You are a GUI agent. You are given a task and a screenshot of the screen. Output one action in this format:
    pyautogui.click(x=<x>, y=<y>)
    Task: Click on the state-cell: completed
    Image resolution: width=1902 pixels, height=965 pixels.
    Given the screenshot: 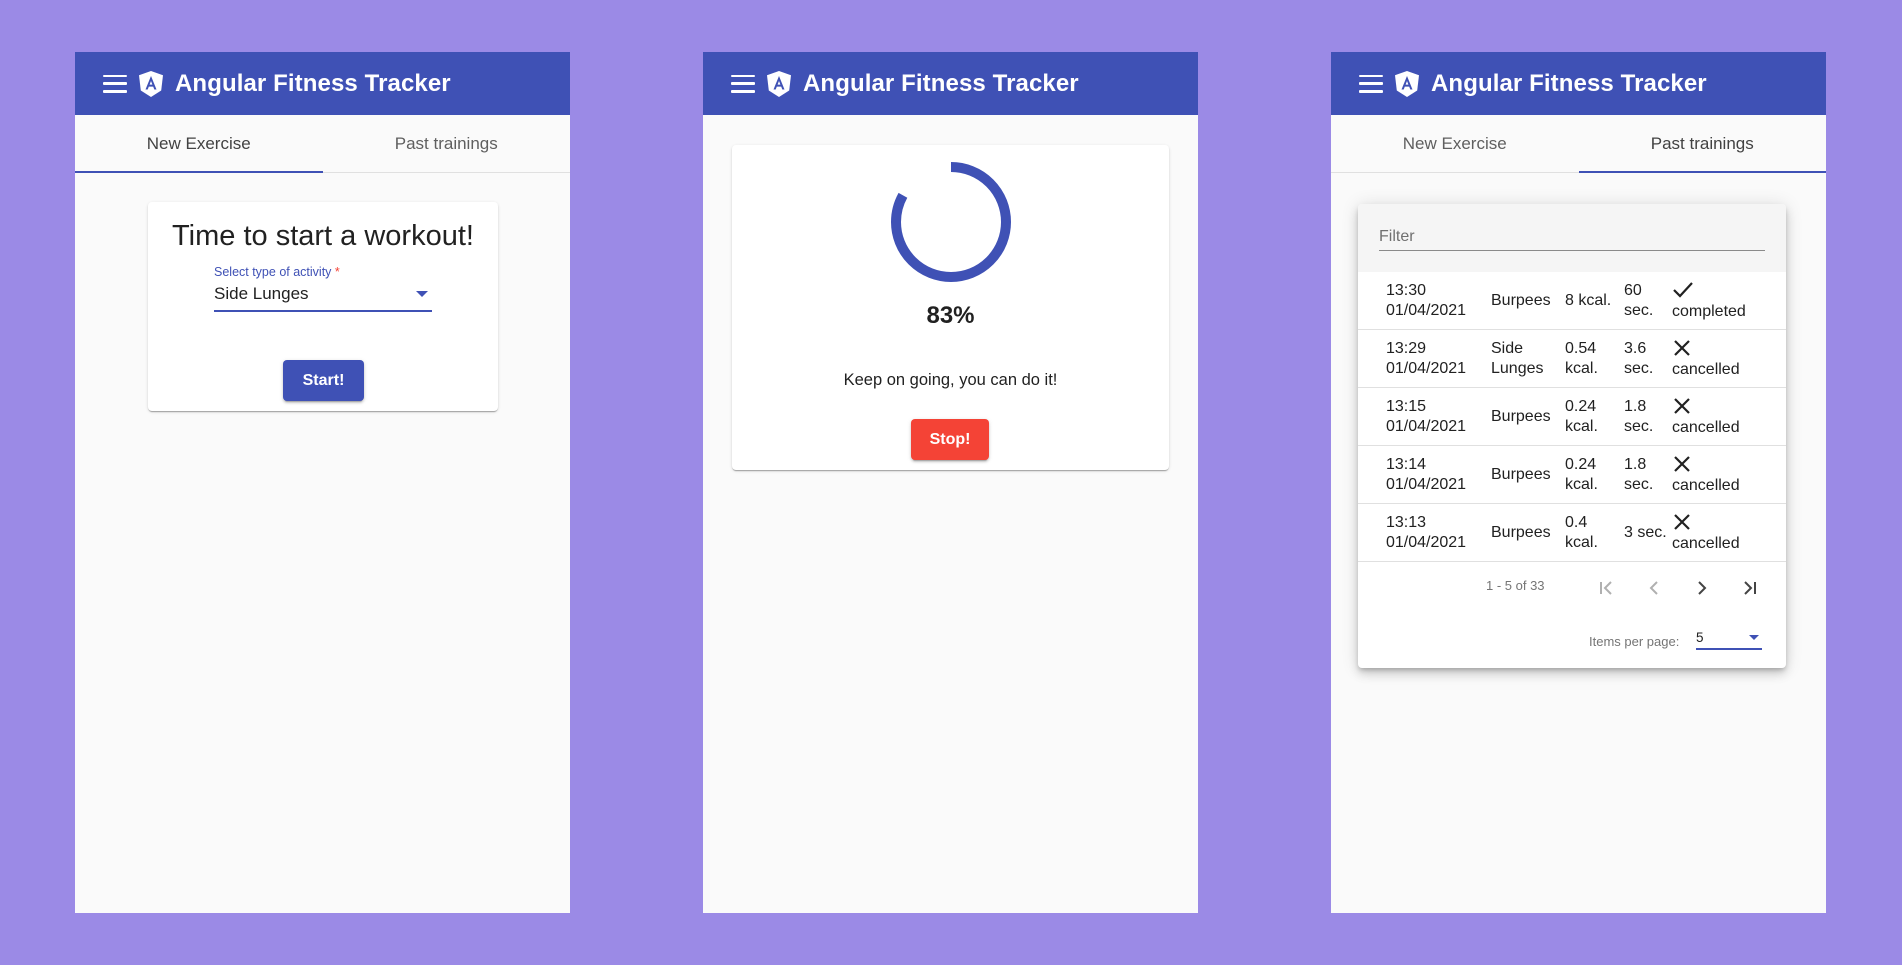 What is the action you would take?
    pyautogui.click(x=1727, y=301)
    